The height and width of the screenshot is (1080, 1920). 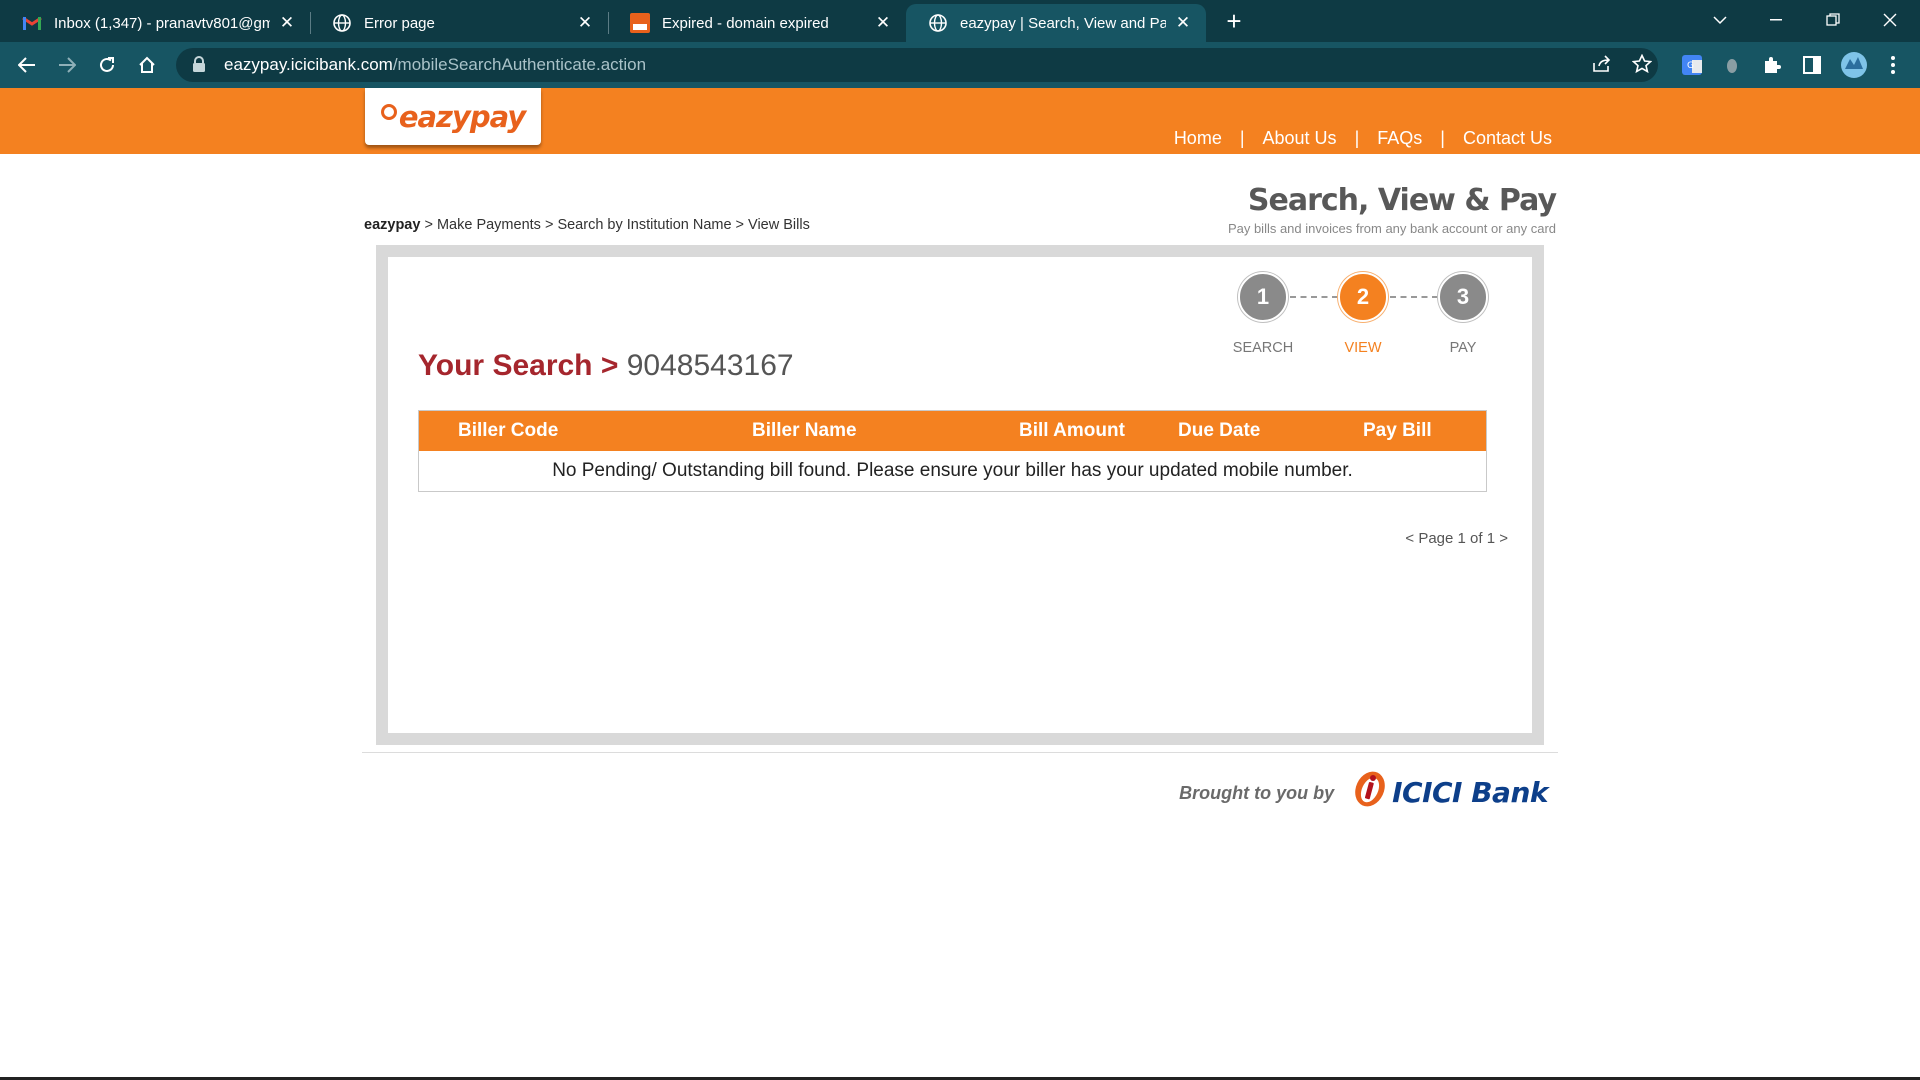 I want to click on column-header-biller-code: Biller Code, so click(x=508, y=430).